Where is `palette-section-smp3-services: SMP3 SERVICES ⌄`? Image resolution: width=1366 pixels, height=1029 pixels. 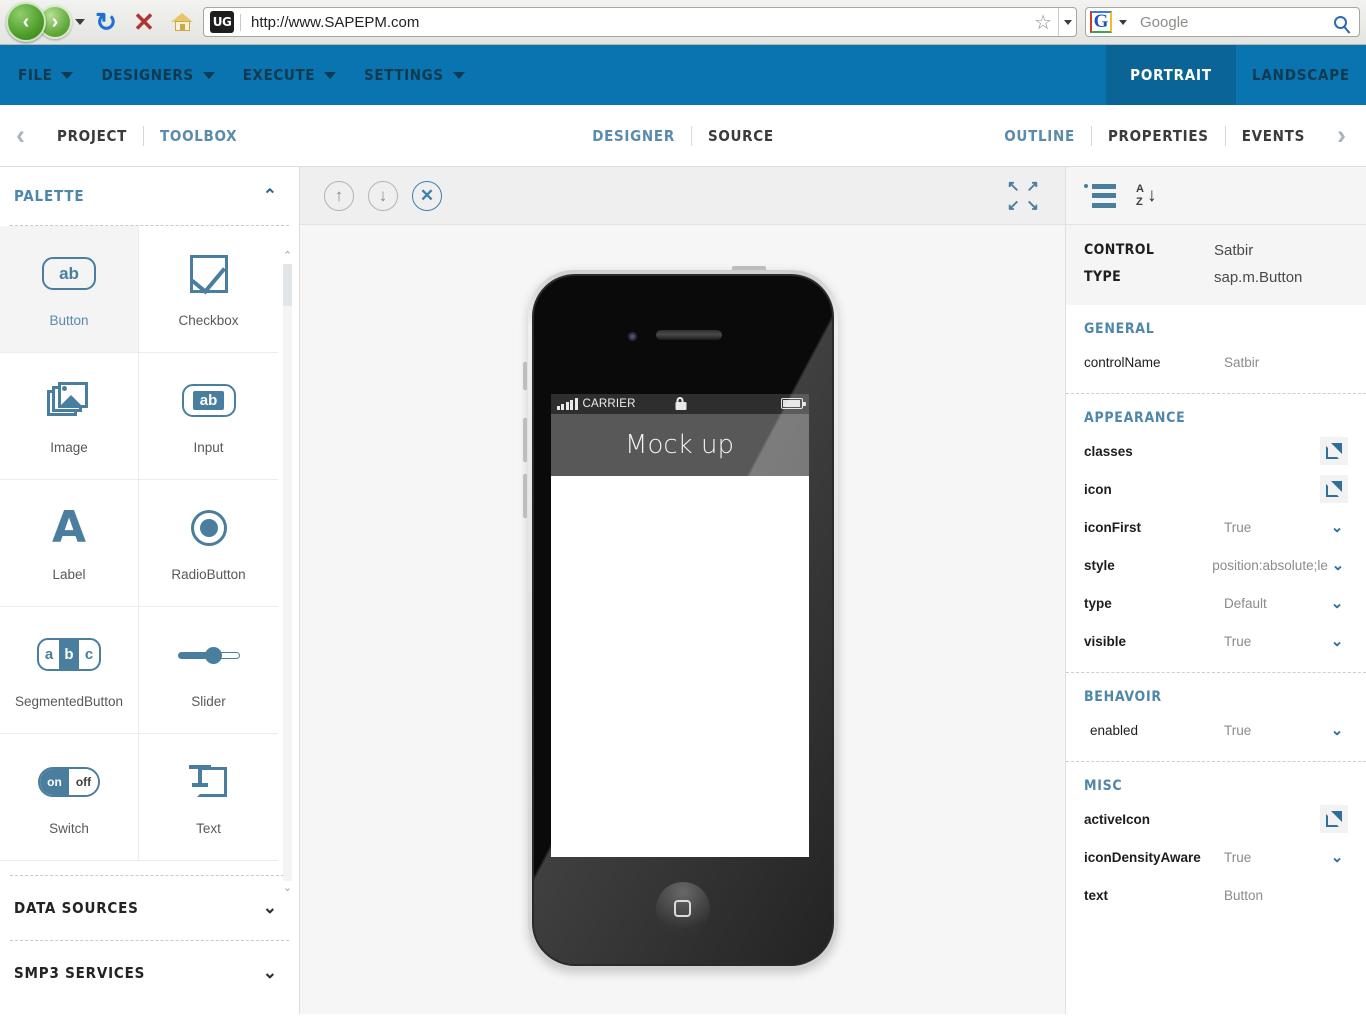 palette-section-smp3-services: SMP3 SERVICES ⌄ is located at coordinates (149, 973).